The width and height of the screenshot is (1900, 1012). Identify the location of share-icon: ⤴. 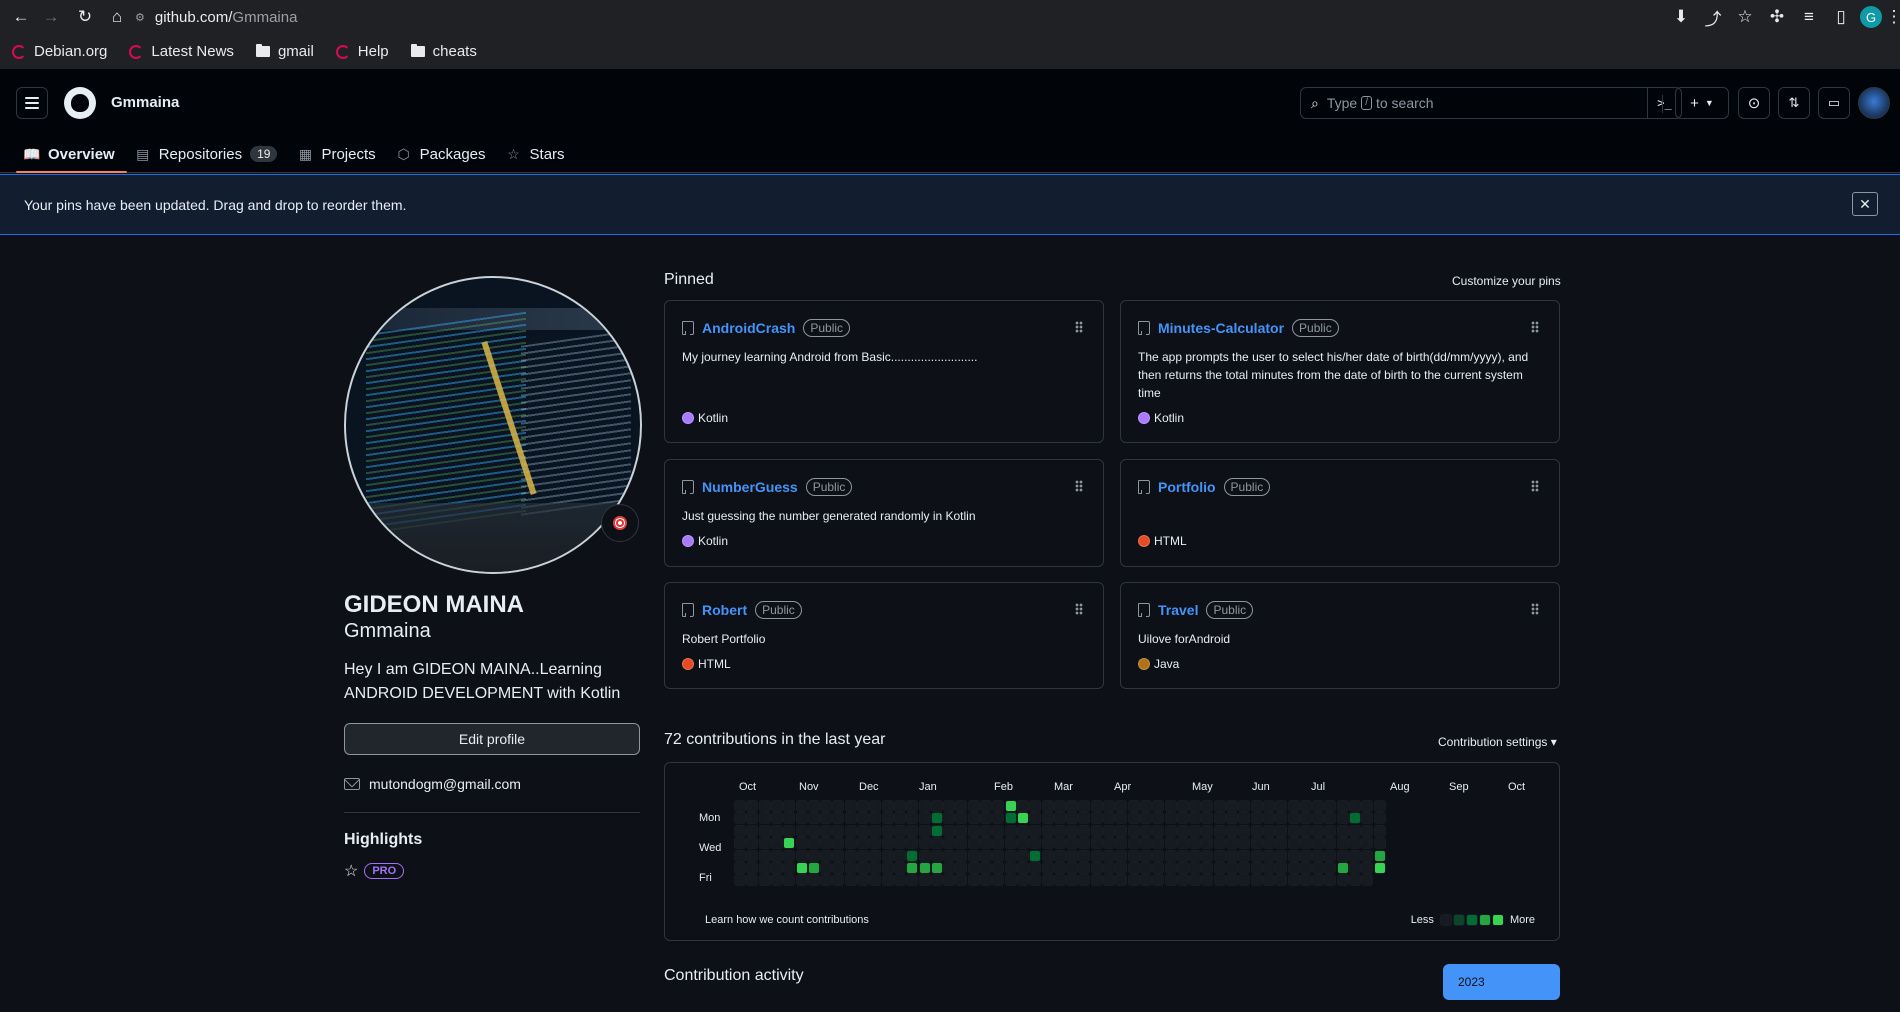
(1713, 17).